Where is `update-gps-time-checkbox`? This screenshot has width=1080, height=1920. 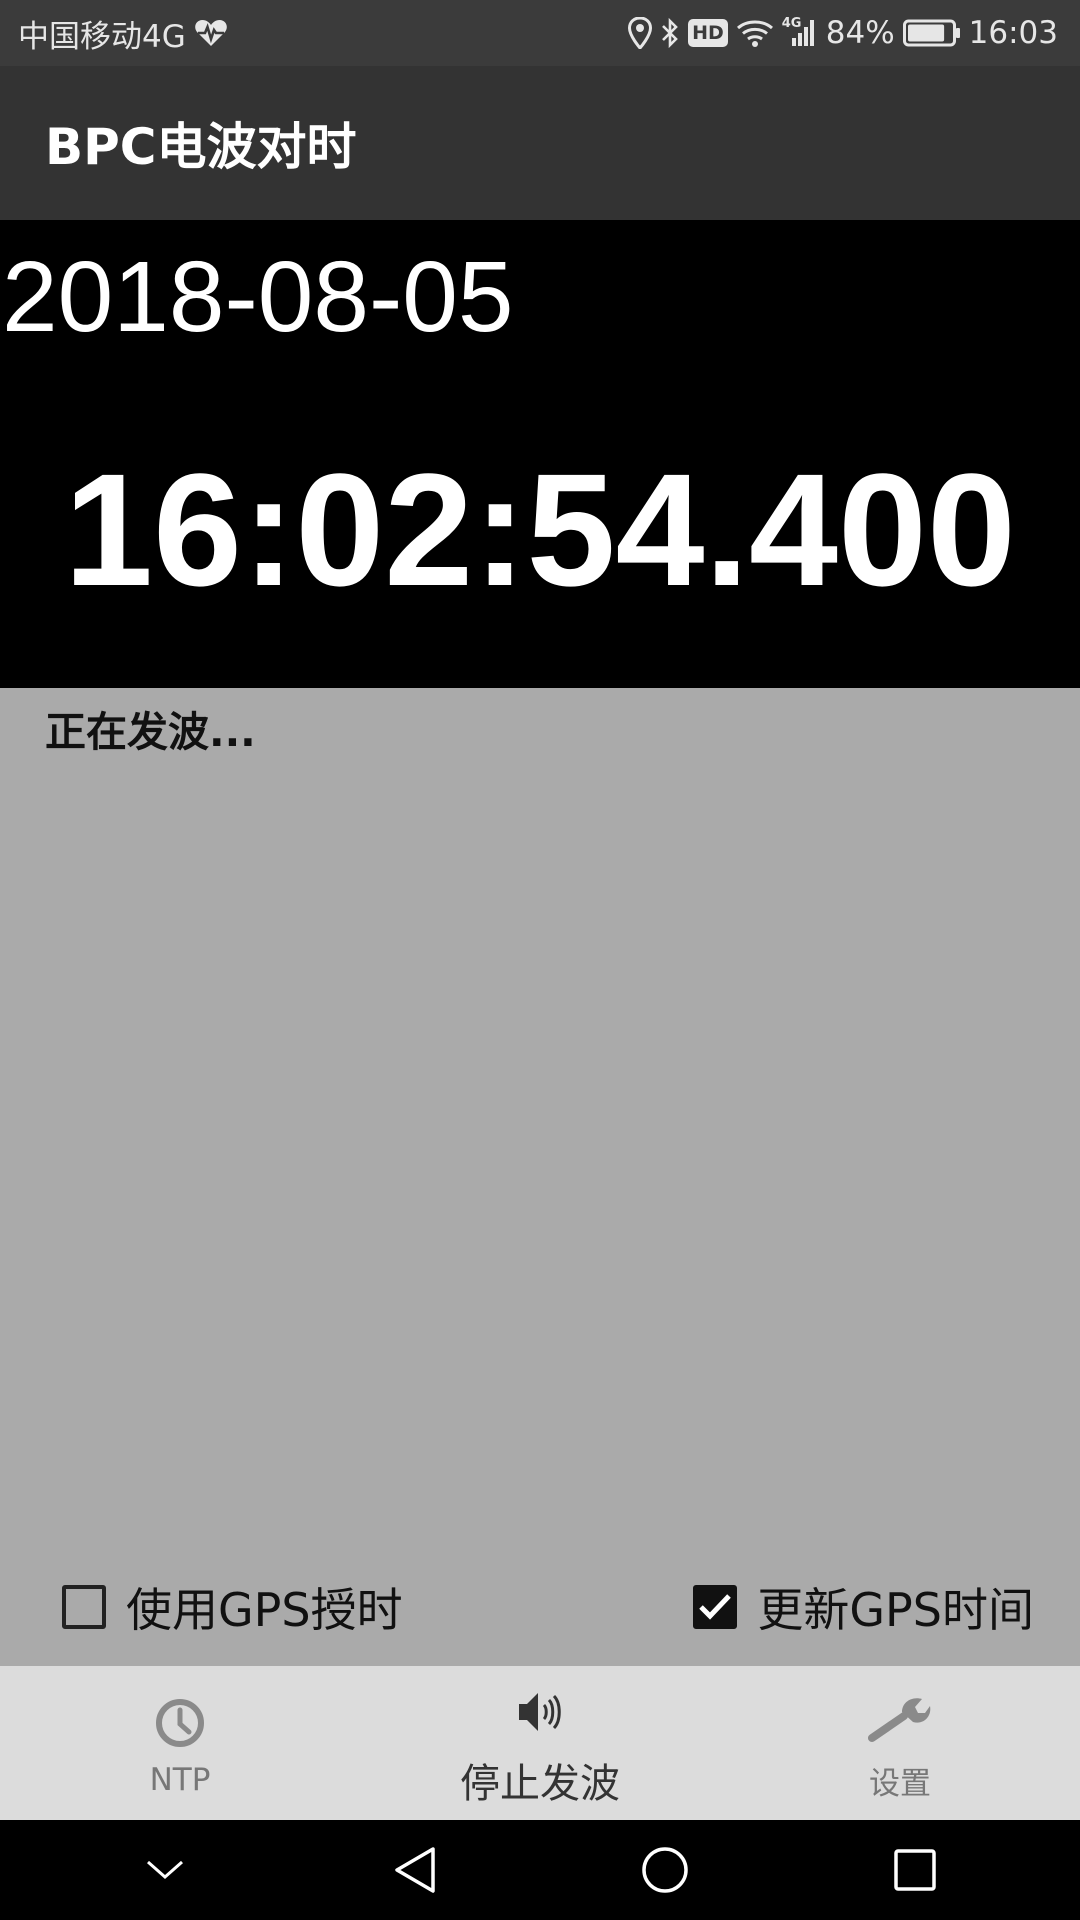
update-gps-time-checkbox is located at coordinates (715, 1607).